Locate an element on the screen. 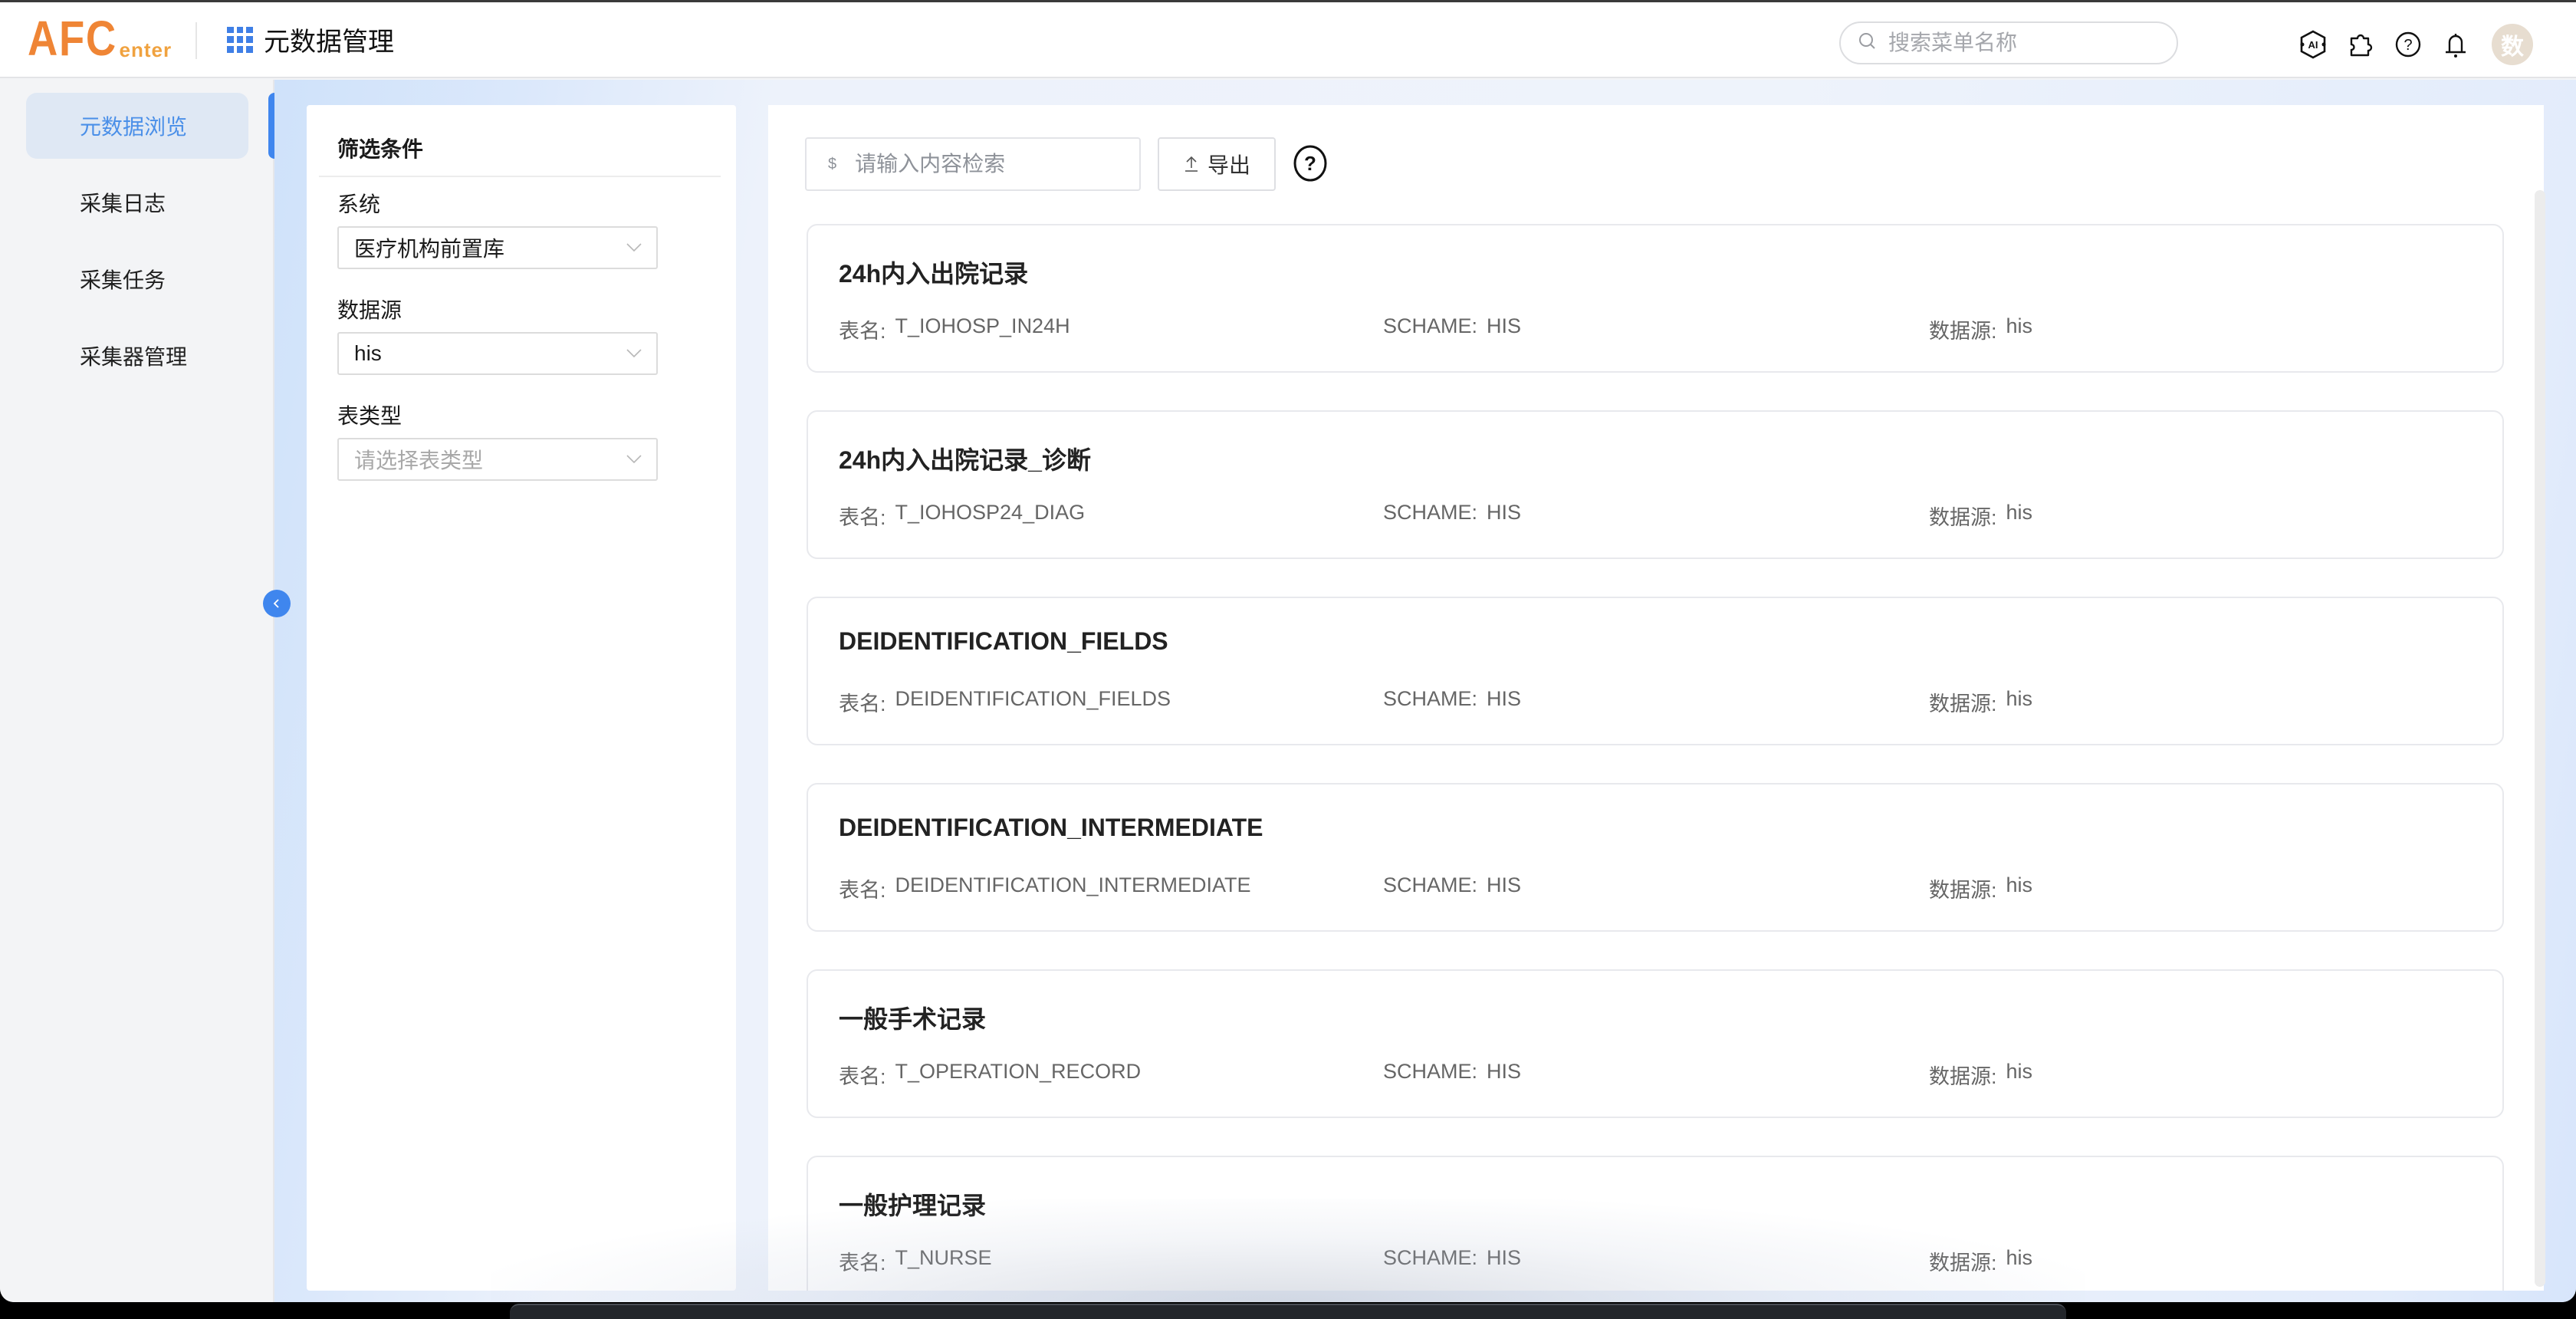 The width and height of the screenshot is (2576, 1319). record-title: DEIDENTIFICATION_INTERMEDIATE is located at coordinates (1051, 827).